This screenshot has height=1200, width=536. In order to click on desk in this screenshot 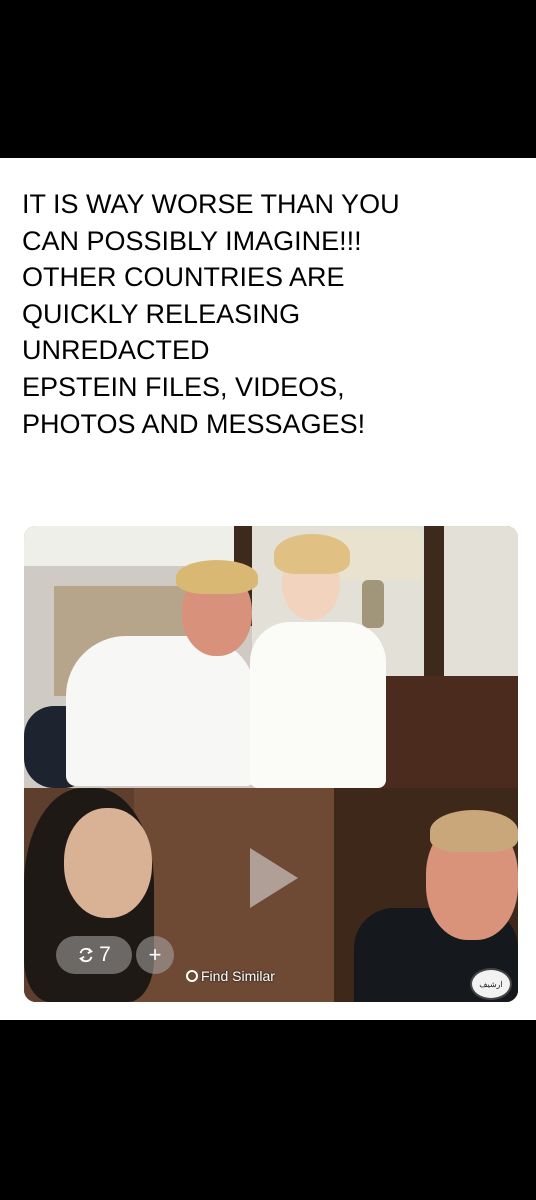, I will do `click(447, 732)`.